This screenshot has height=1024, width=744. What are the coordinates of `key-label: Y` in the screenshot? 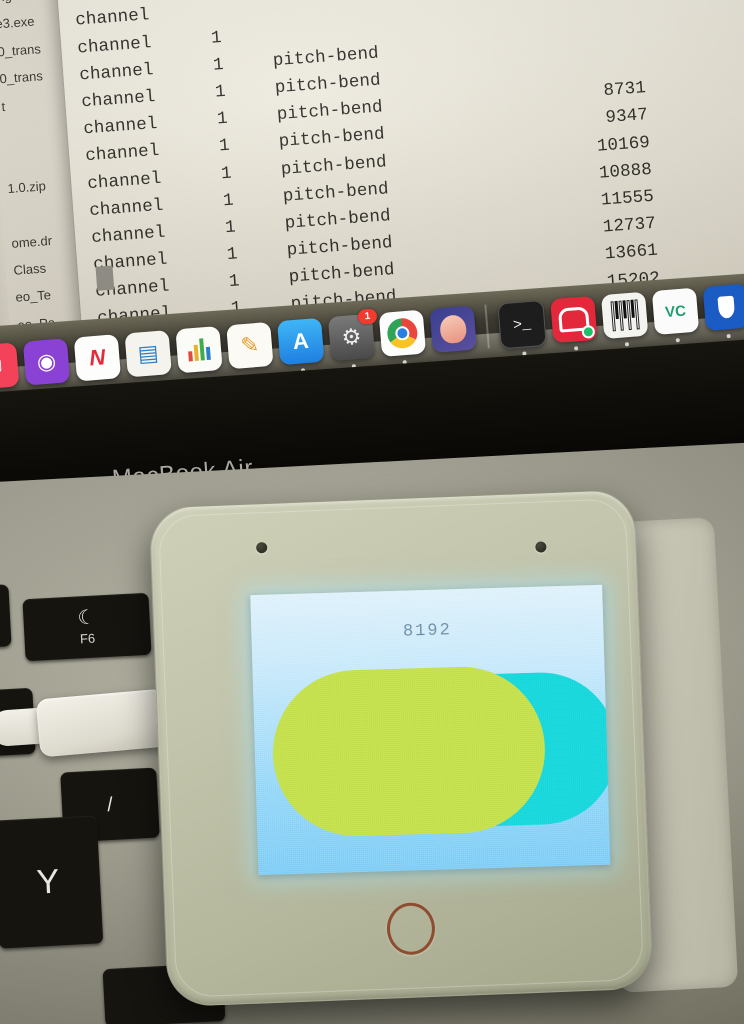 It's located at (48, 882).